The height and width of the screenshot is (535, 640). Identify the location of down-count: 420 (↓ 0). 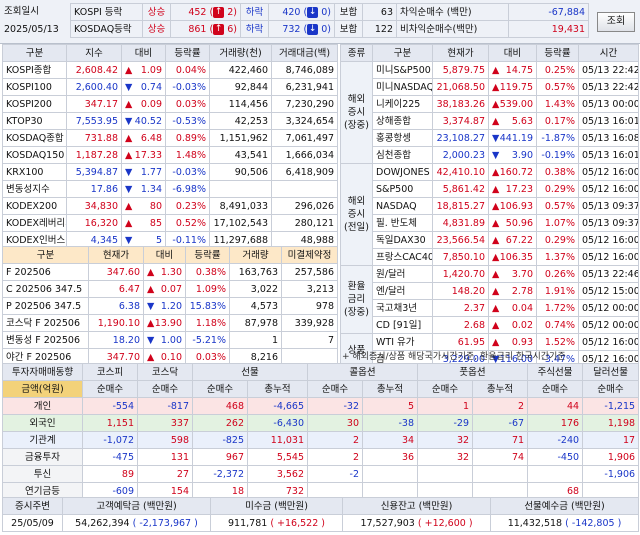
(301, 12).